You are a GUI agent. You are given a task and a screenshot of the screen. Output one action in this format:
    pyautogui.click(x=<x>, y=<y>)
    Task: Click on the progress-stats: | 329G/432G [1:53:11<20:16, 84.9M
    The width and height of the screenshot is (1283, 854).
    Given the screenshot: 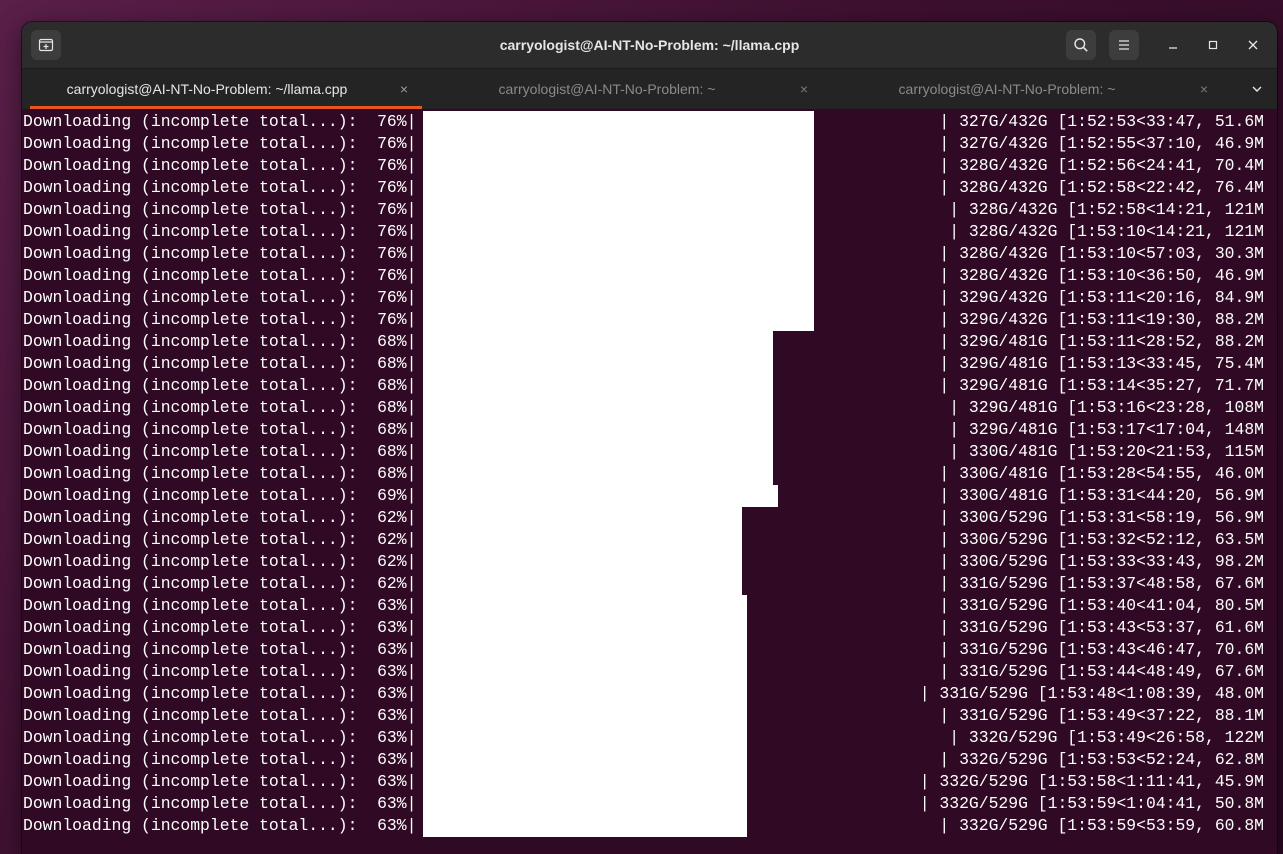 What is the action you would take?
    pyautogui.click(x=1101, y=297)
    